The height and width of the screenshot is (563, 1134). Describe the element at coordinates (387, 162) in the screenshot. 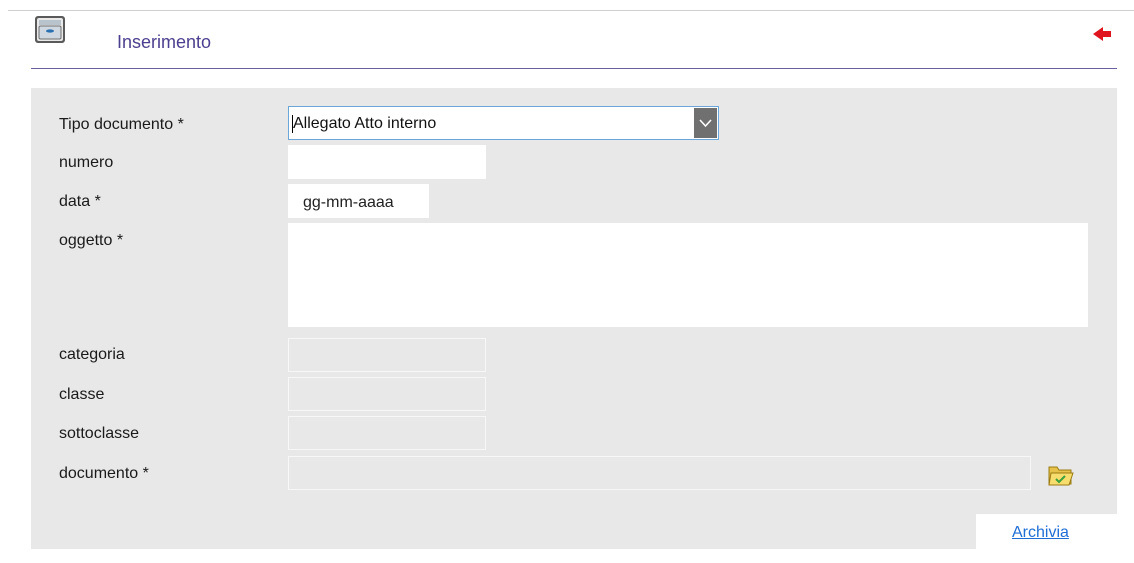

I see `numero-input` at that location.